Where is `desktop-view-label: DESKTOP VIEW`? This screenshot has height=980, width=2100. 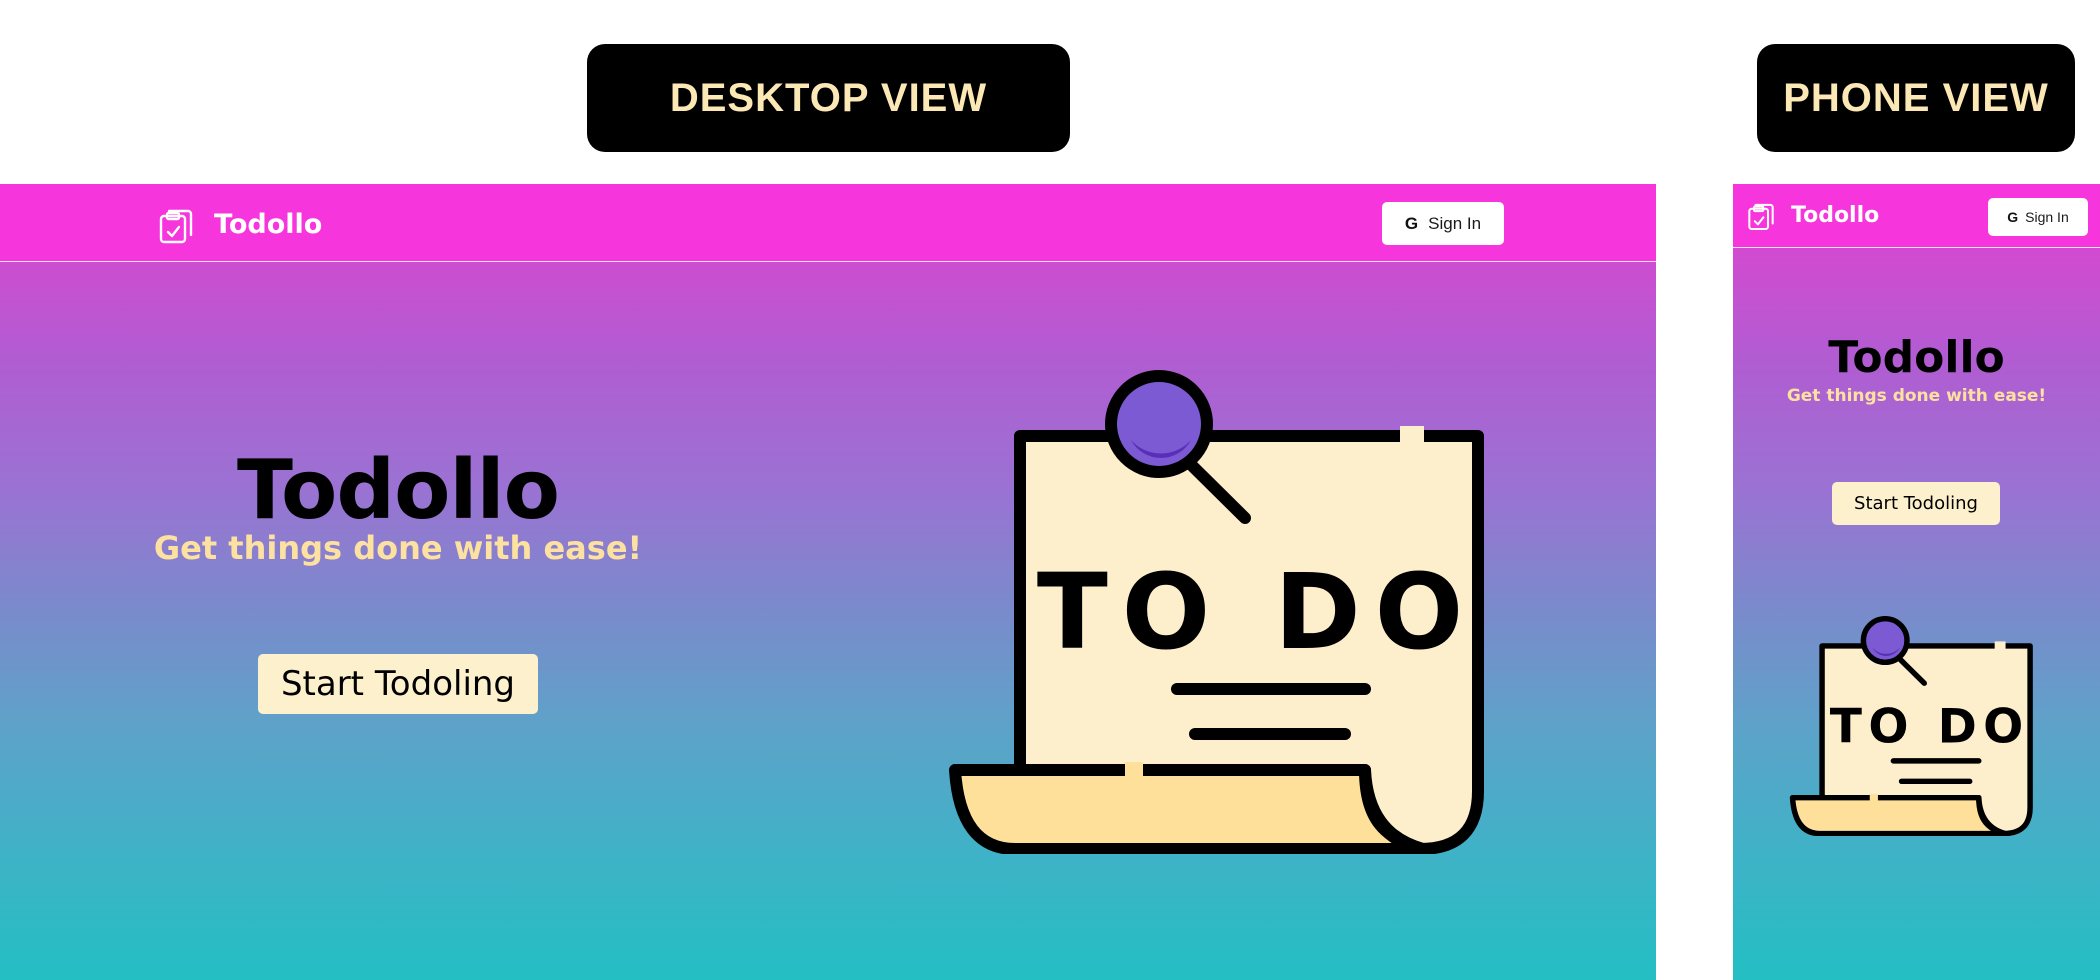
desktop-view-label: DESKTOP VIEW is located at coordinates (828, 98).